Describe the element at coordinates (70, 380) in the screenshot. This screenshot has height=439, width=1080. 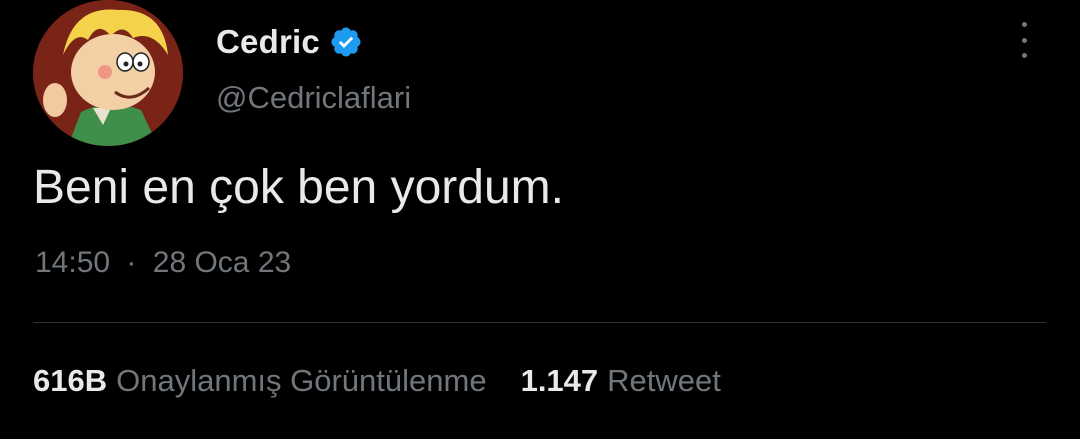
I see `views-count: 616B` at that location.